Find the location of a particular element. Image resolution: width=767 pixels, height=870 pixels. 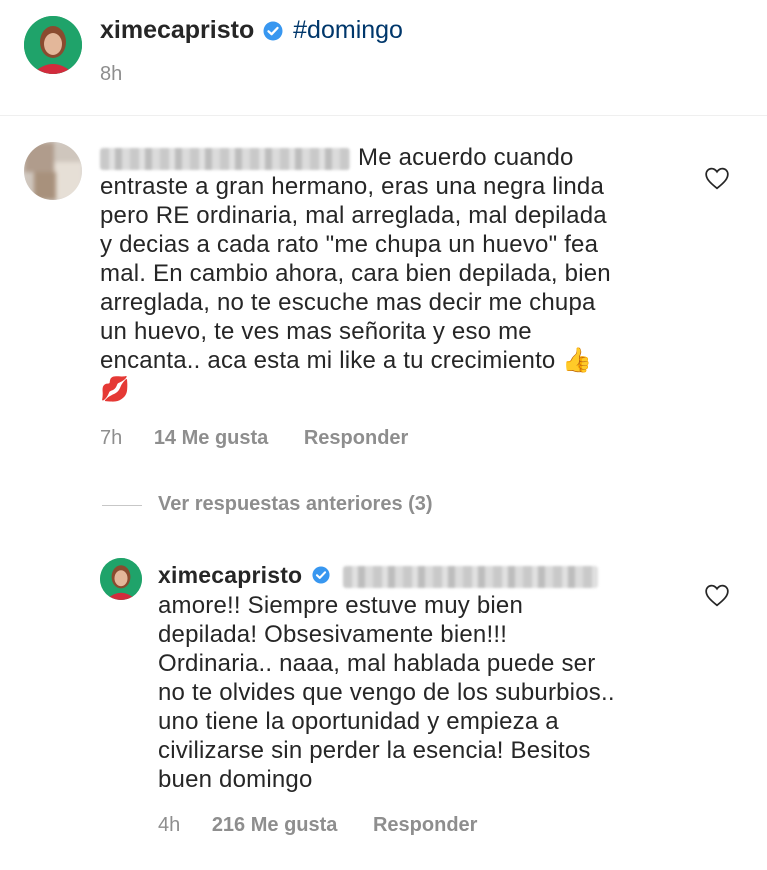

post-author-avatar is located at coordinates (53, 45).